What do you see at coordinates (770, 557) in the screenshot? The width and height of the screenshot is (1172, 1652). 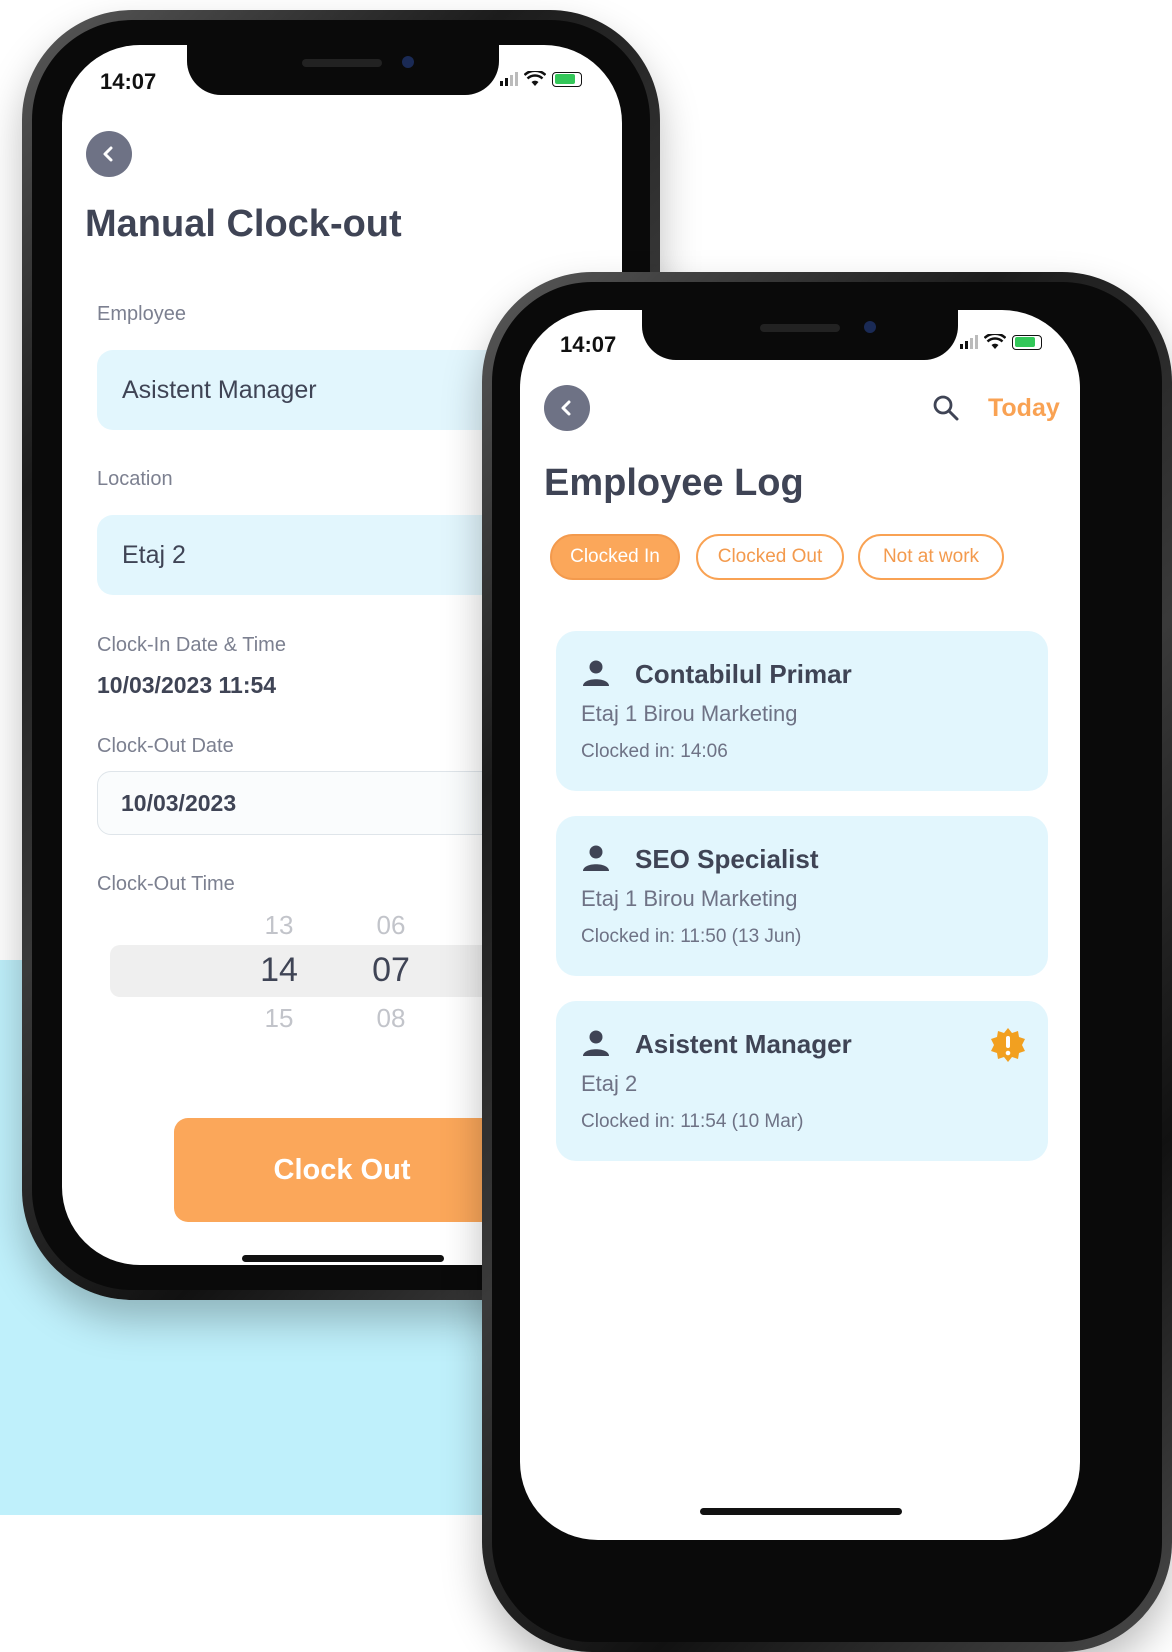 I see `filter-clocked-out: Clocked Out` at bounding box center [770, 557].